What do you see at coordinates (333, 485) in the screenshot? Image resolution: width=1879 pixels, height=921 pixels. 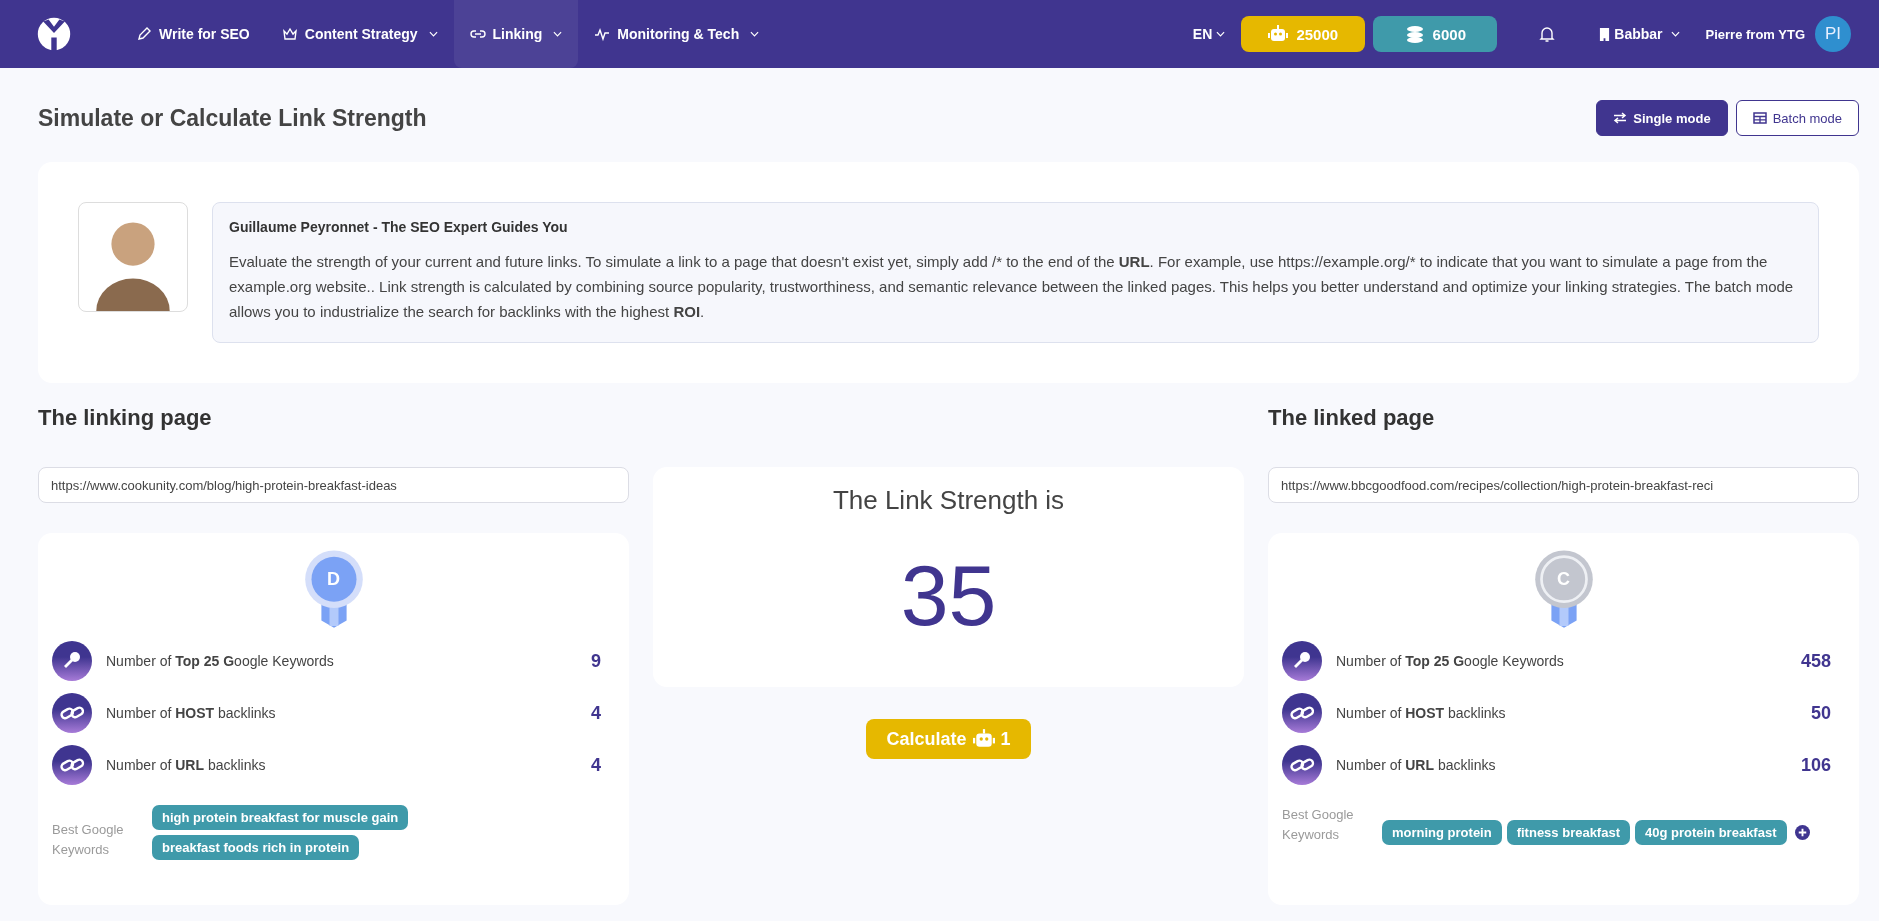 I see `url-input-field: https://www.cookunity.com/blog/high-protein-breakfast-ideas` at bounding box center [333, 485].